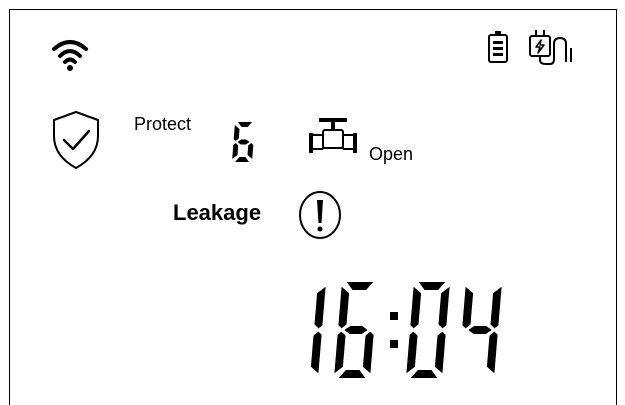  I want to click on valve-status: Open, so click(391, 154).